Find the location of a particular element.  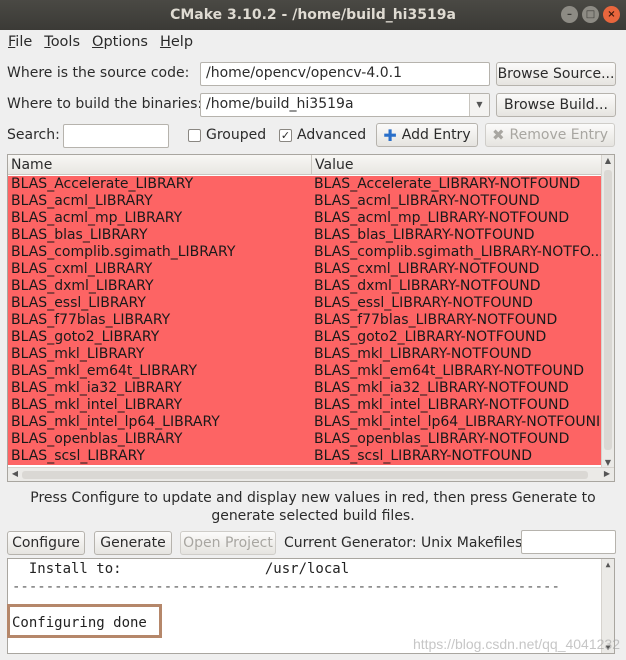

open-project-button: Open Project is located at coordinates (228, 543).